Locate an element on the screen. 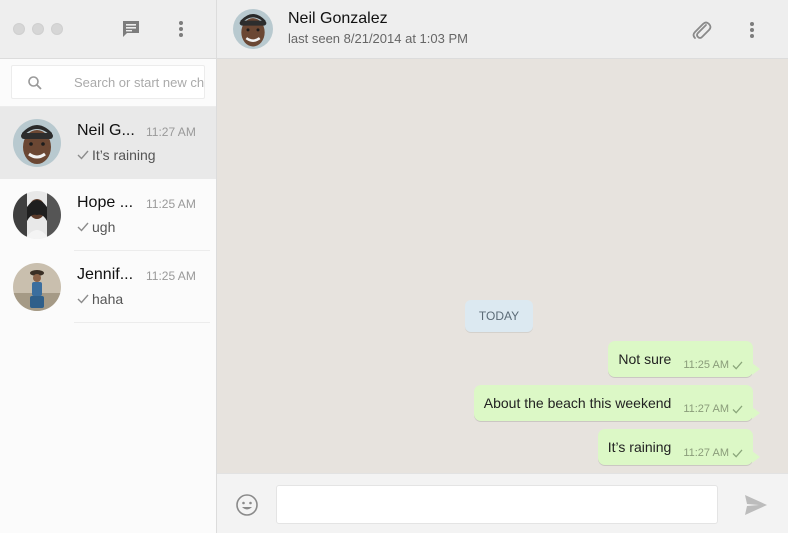  conversation-menu-button is located at coordinates (752, 30).